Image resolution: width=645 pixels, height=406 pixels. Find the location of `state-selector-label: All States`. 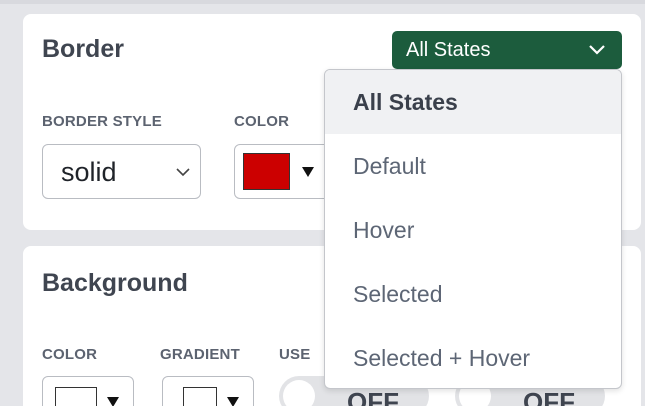

state-selector-label: All States is located at coordinates (448, 50).